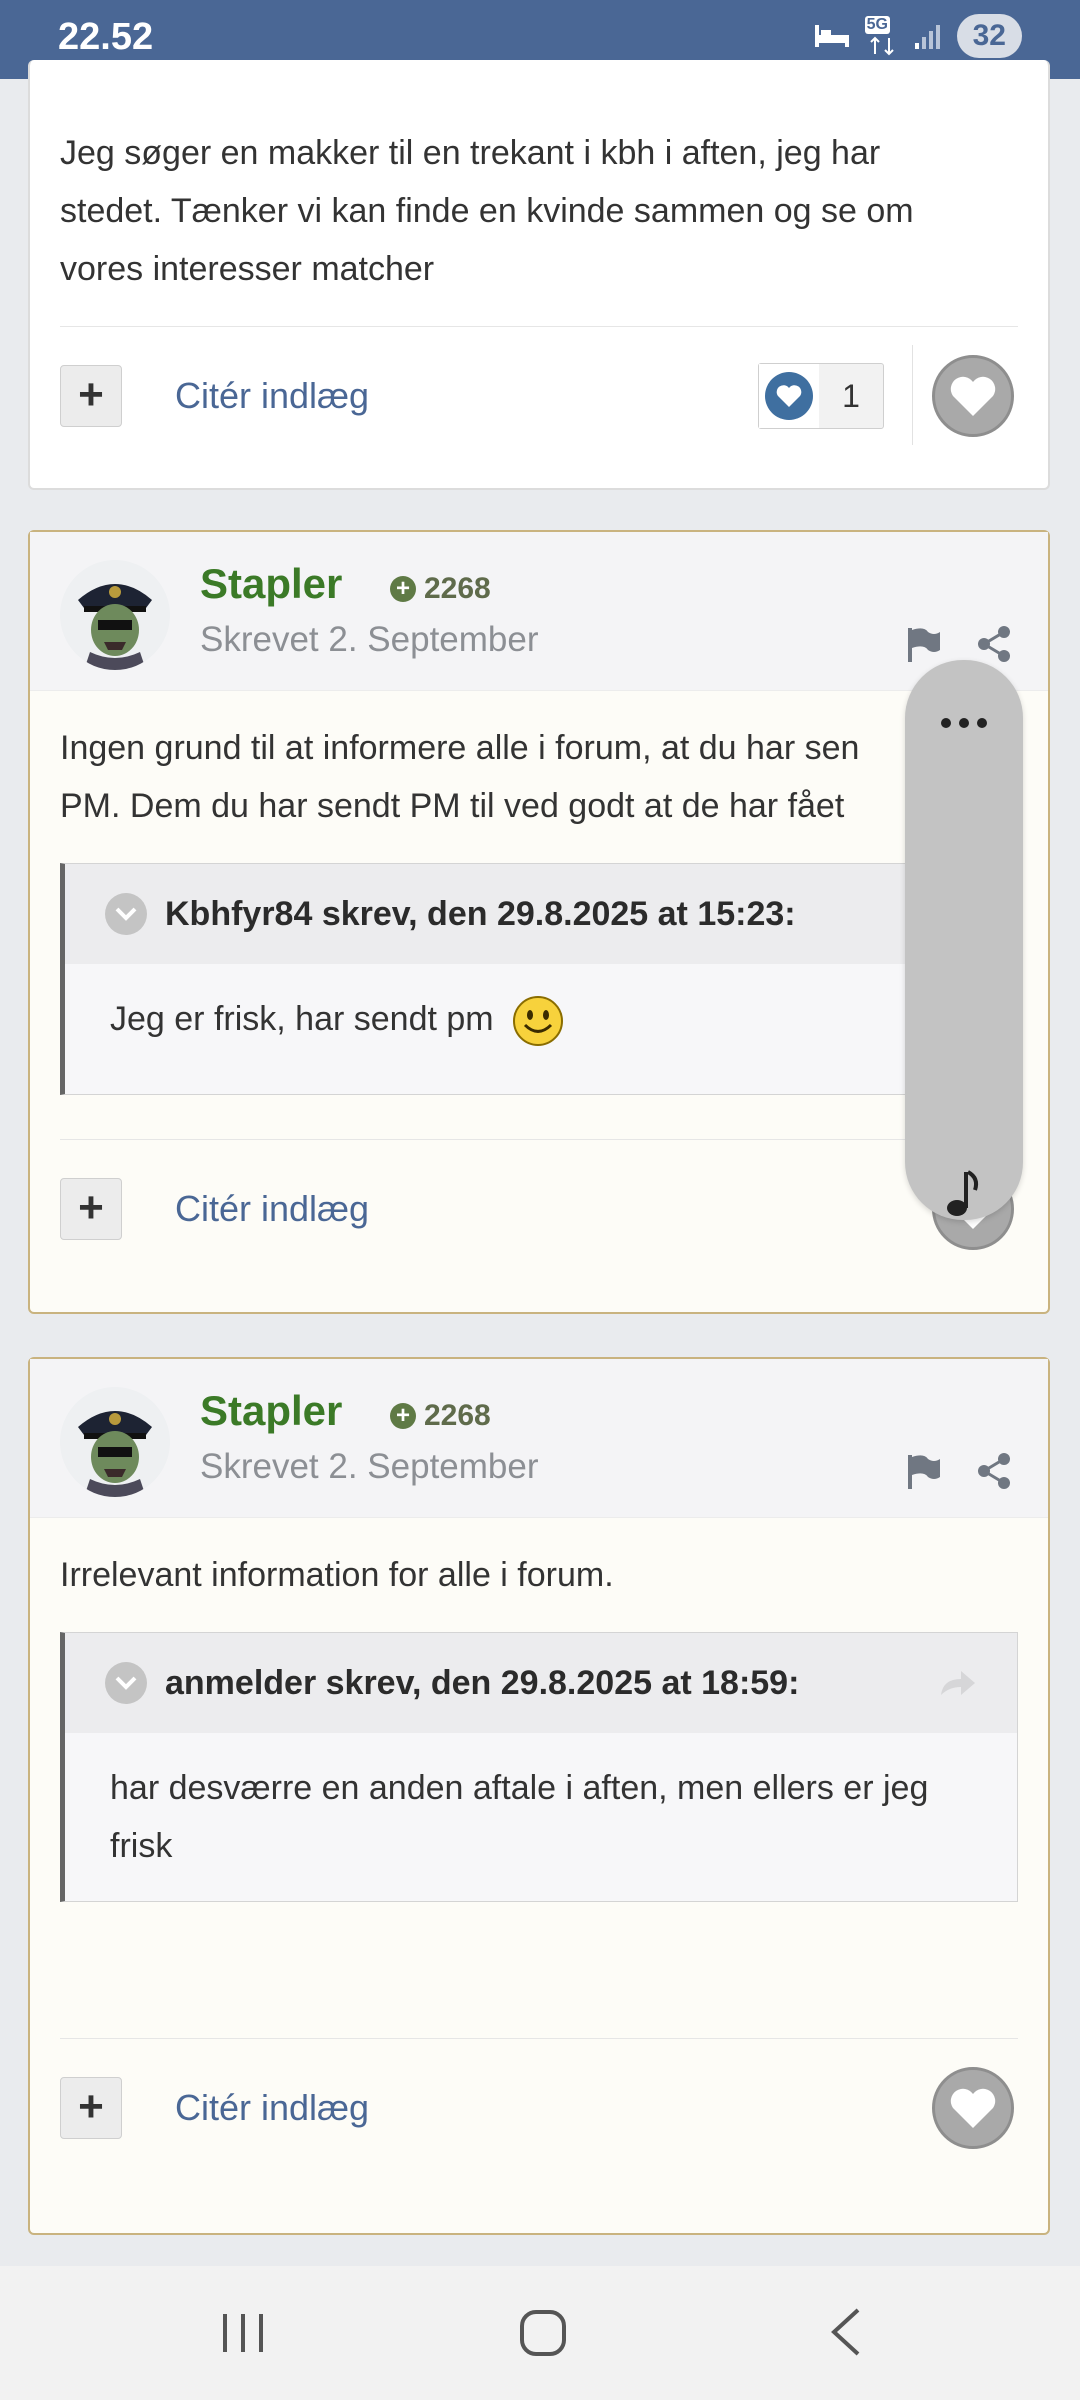 This screenshot has width=1080, height=2400. I want to click on status-icons: 5G 32, so click(917, 36).